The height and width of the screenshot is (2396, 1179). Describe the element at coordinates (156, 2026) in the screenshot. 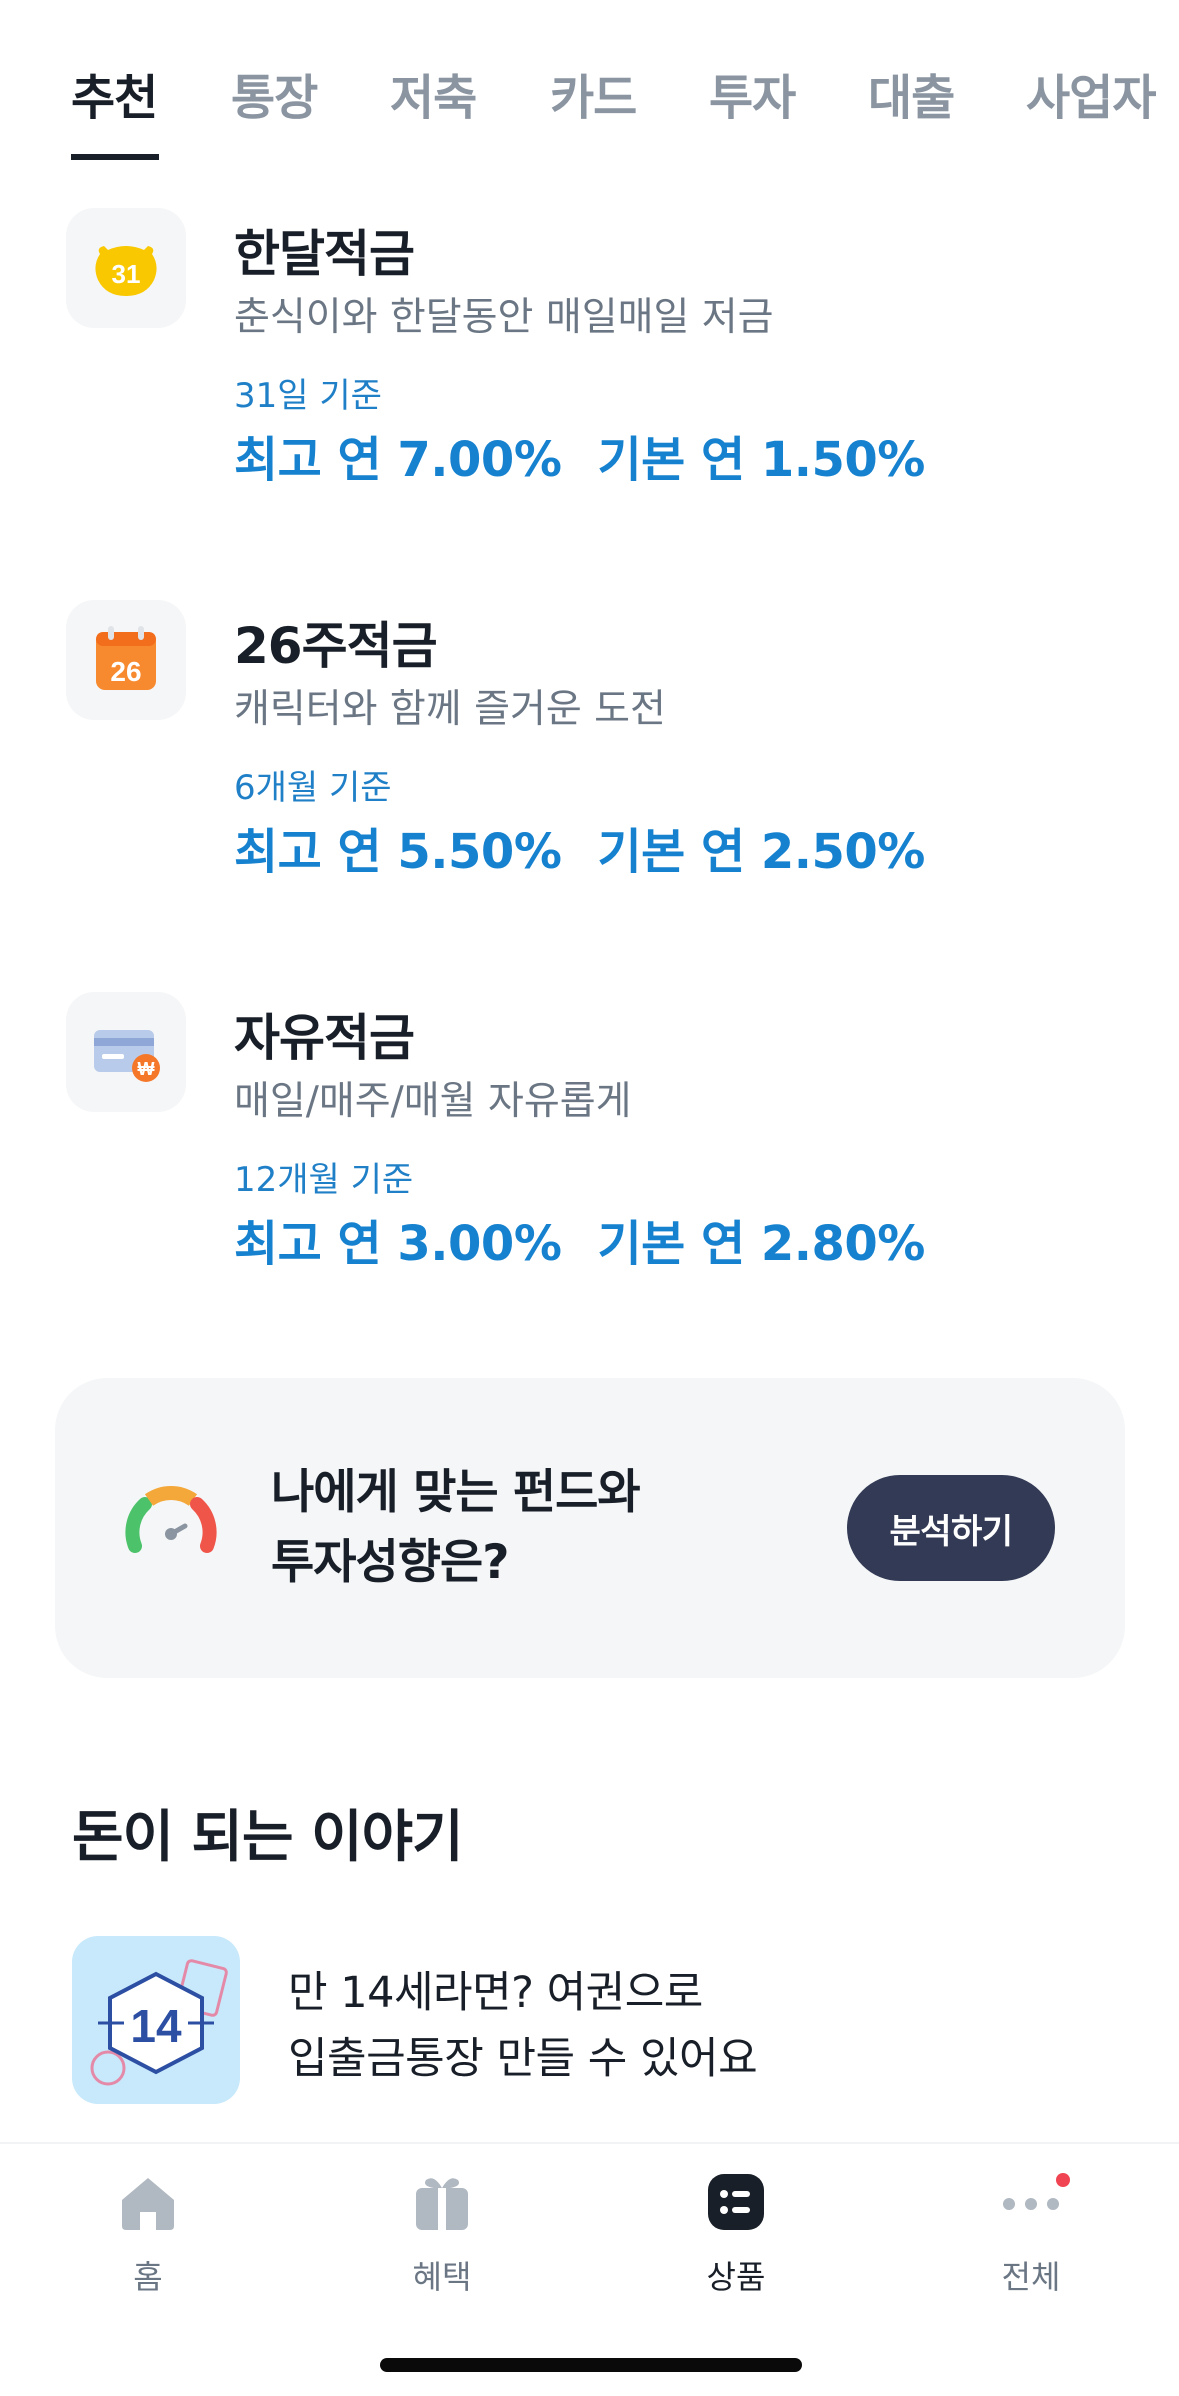

I see `svg-text: 14` at that location.